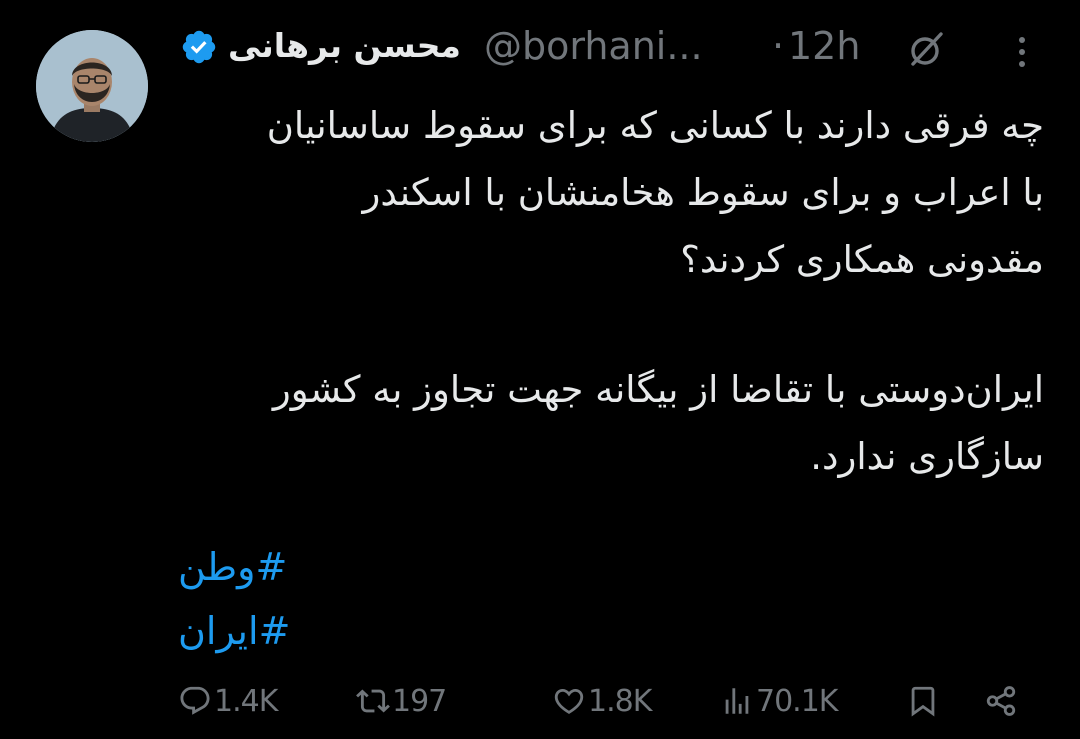 Image resolution: width=1080 pixels, height=739 pixels. Describe the element at coordinates (737, 701) in the screenshot. I see `views-bar-chart-icon` at that location.